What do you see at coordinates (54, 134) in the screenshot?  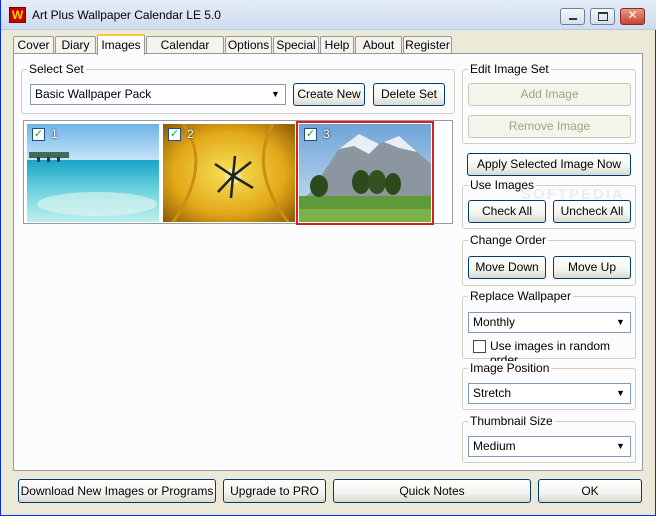 I see `thumbnail-number: 1` at bounding box center [54, 134].